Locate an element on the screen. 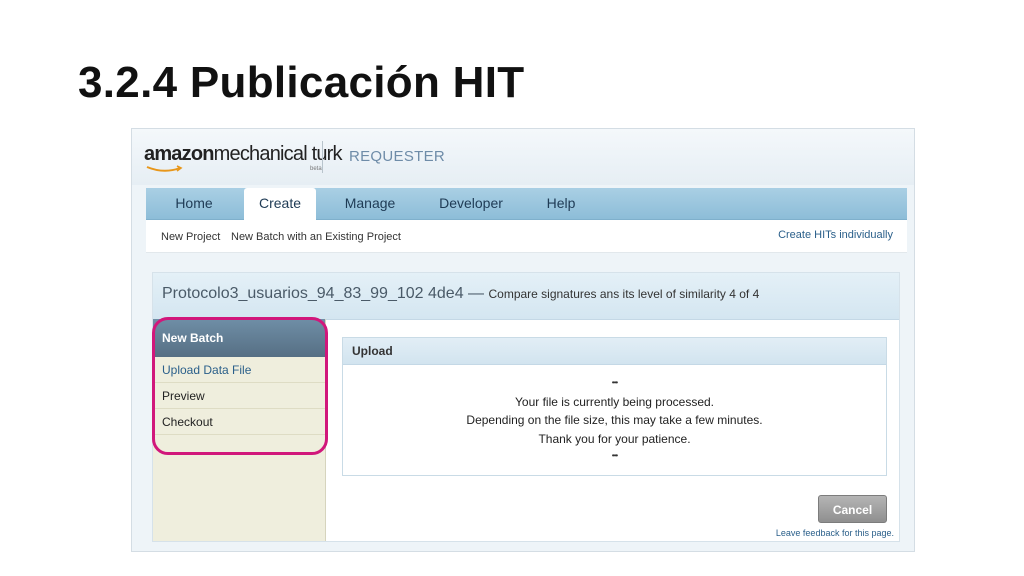 This screenshot has height=576, width=1024. patience-message: Thank you for your patience. is located at coordinates (614, 439).